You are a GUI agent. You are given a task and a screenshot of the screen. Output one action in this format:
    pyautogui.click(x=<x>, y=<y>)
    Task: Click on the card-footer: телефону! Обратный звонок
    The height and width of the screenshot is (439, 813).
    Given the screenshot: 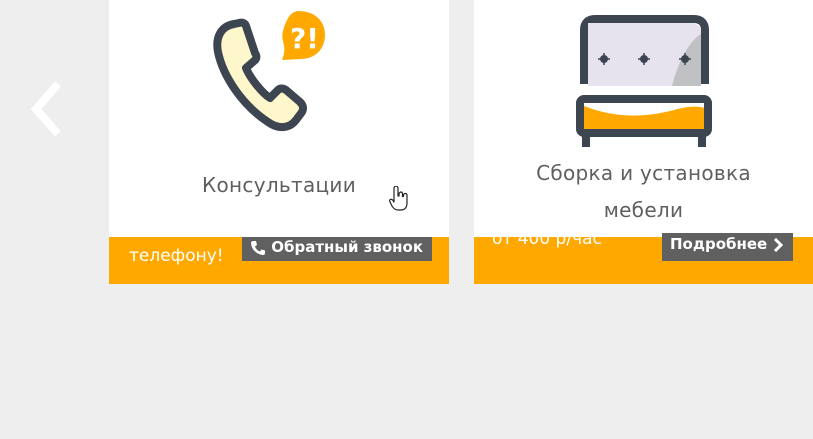 What is the action you would take?
    pyautogui.click(x=279, y=258)
    